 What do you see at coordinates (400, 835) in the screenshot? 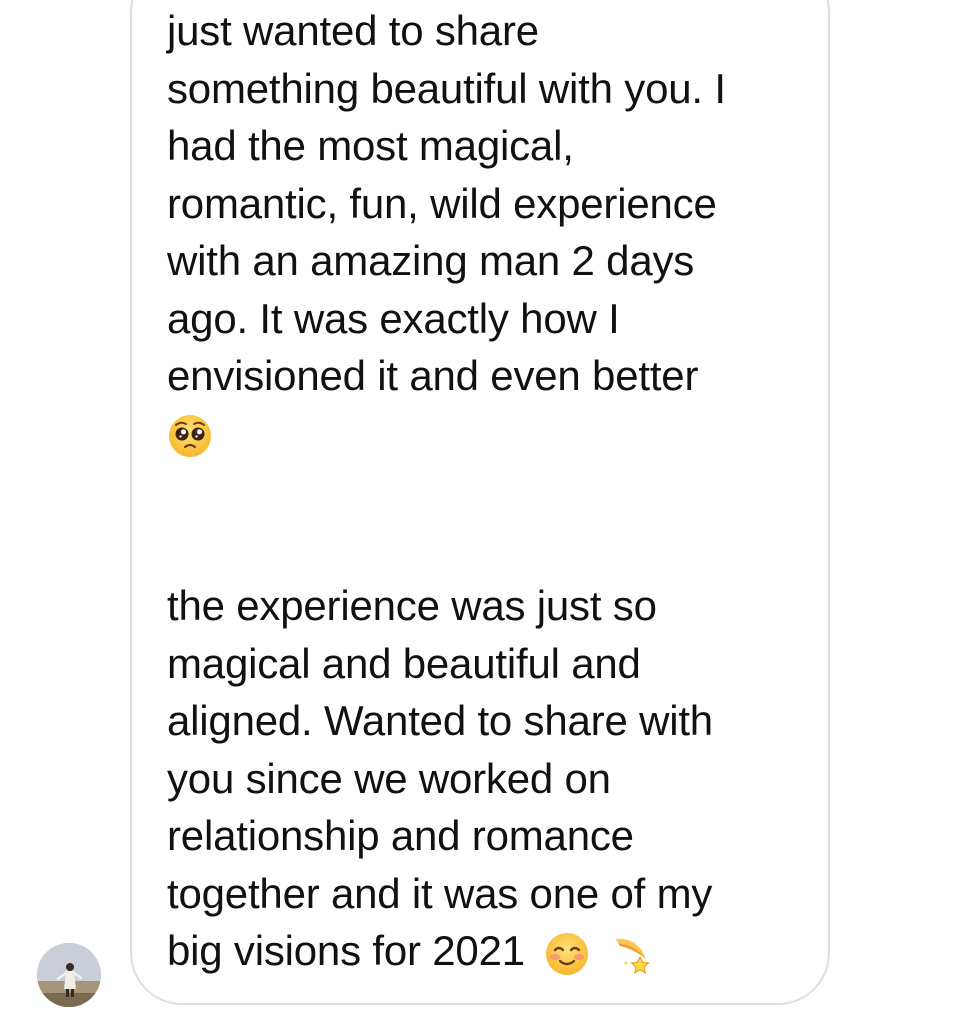
I see `message-line: relationship and romance` at bounding box center [400, 835].